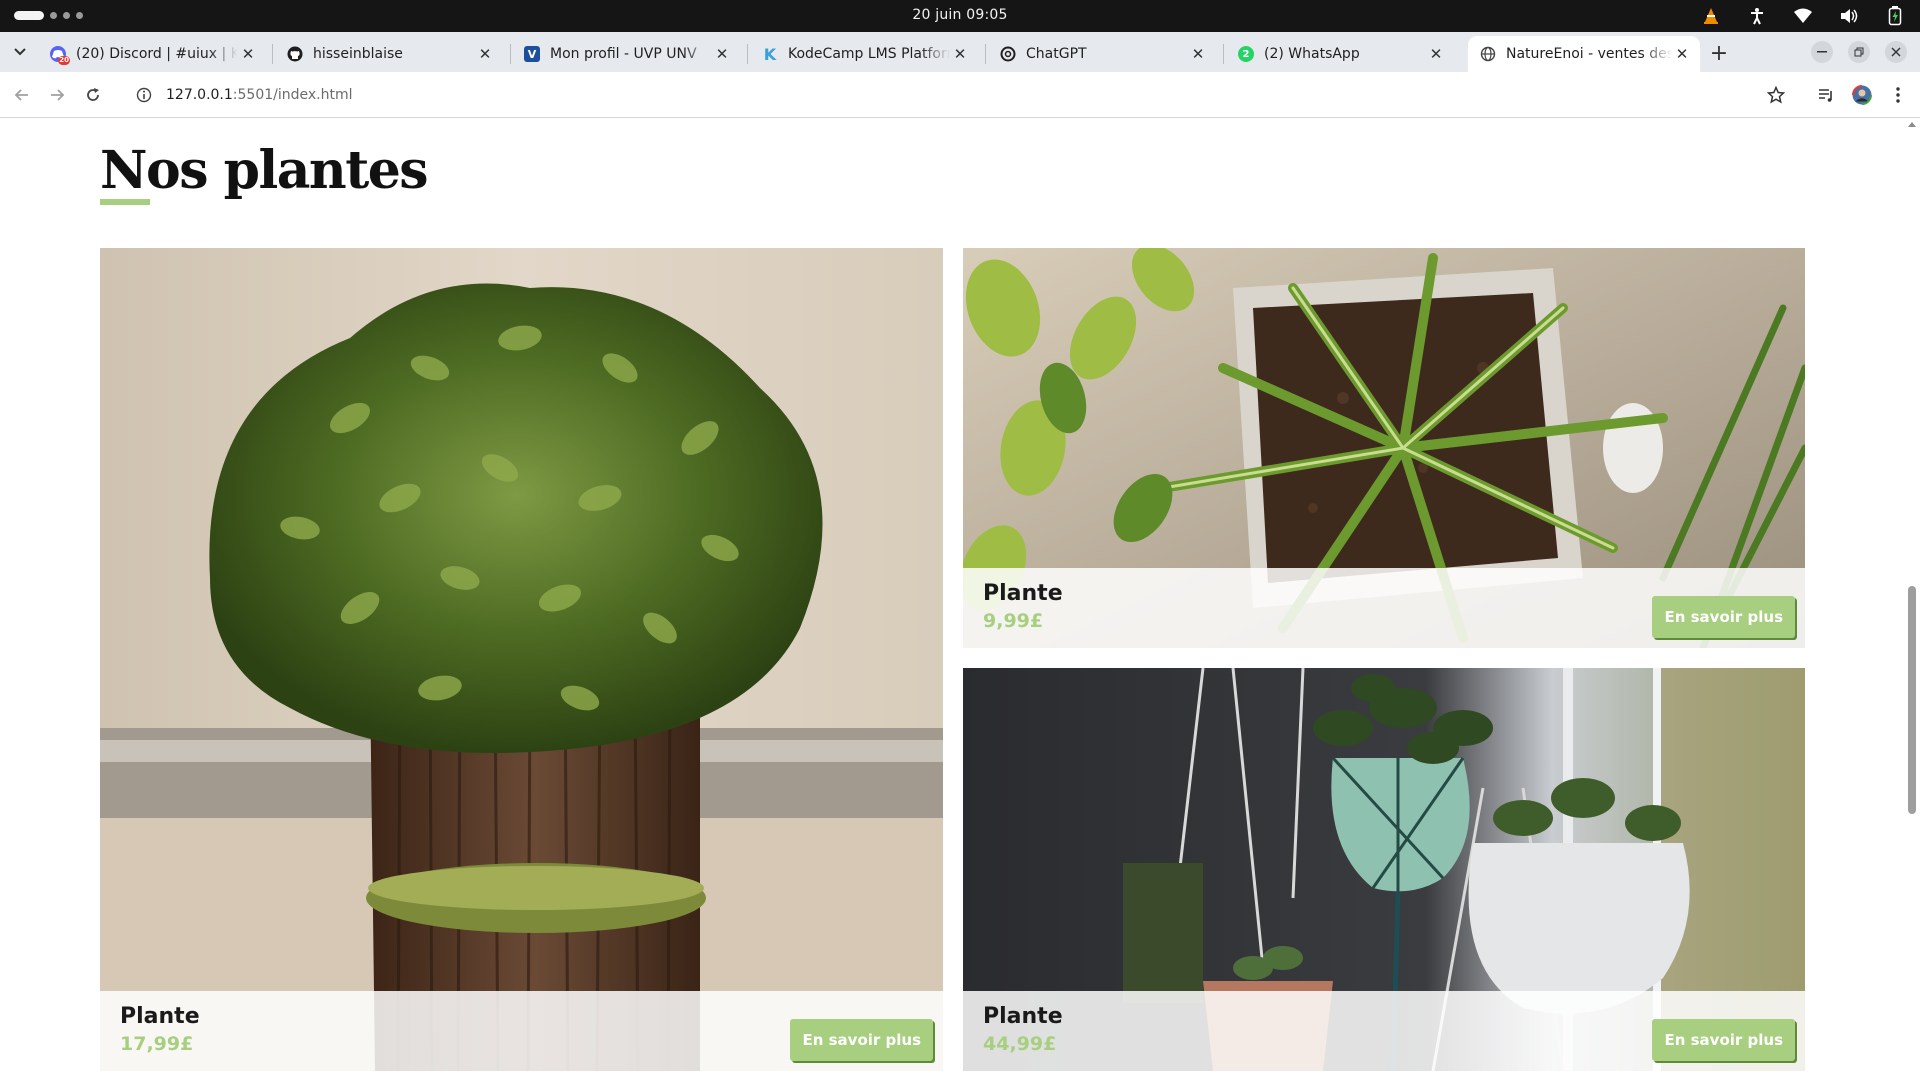  Describe the element at coordinates (292, 95) in the screenshot. I see `url-path: :5501/index.html` at that location.